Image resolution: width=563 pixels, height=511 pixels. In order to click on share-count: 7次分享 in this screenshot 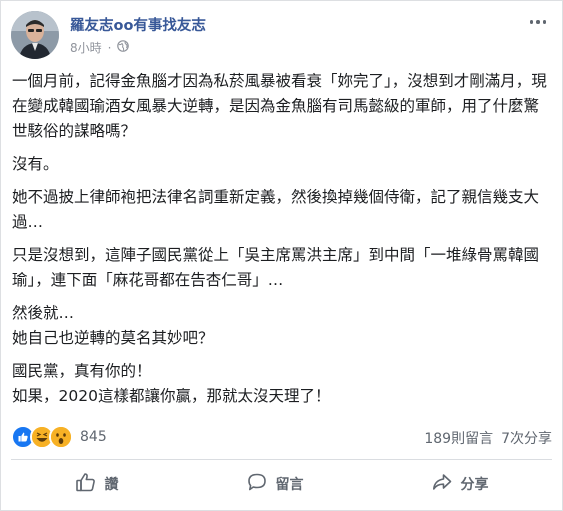, I will do `click(526, 438)`.